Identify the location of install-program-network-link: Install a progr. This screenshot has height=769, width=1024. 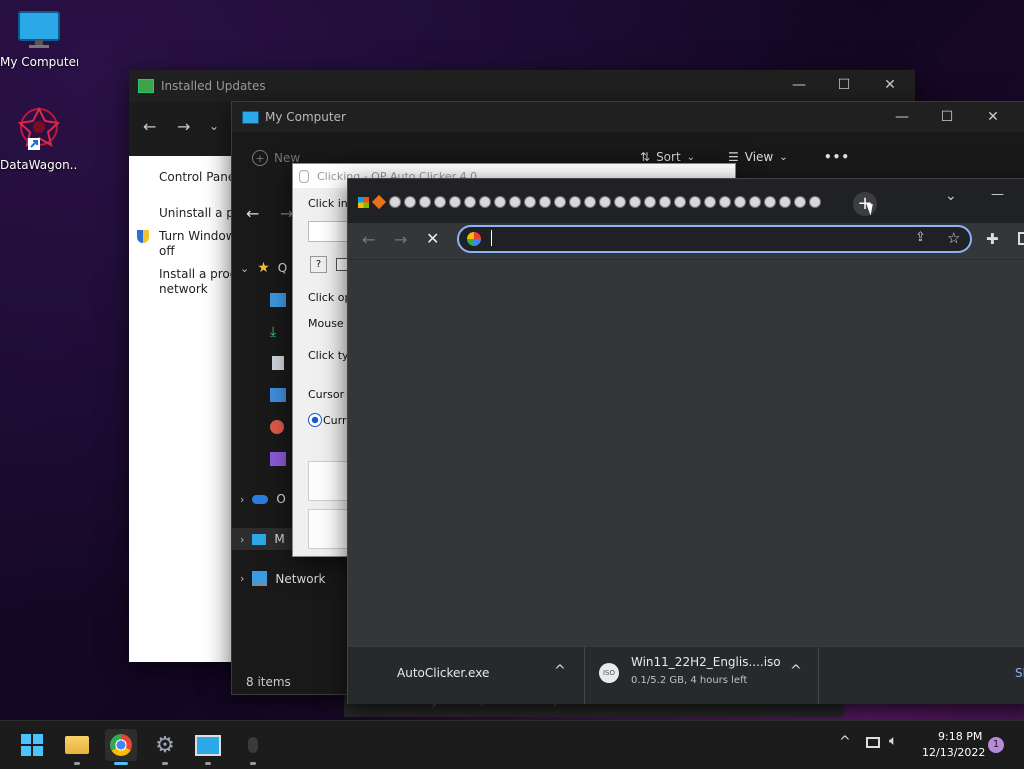
(200, 274).